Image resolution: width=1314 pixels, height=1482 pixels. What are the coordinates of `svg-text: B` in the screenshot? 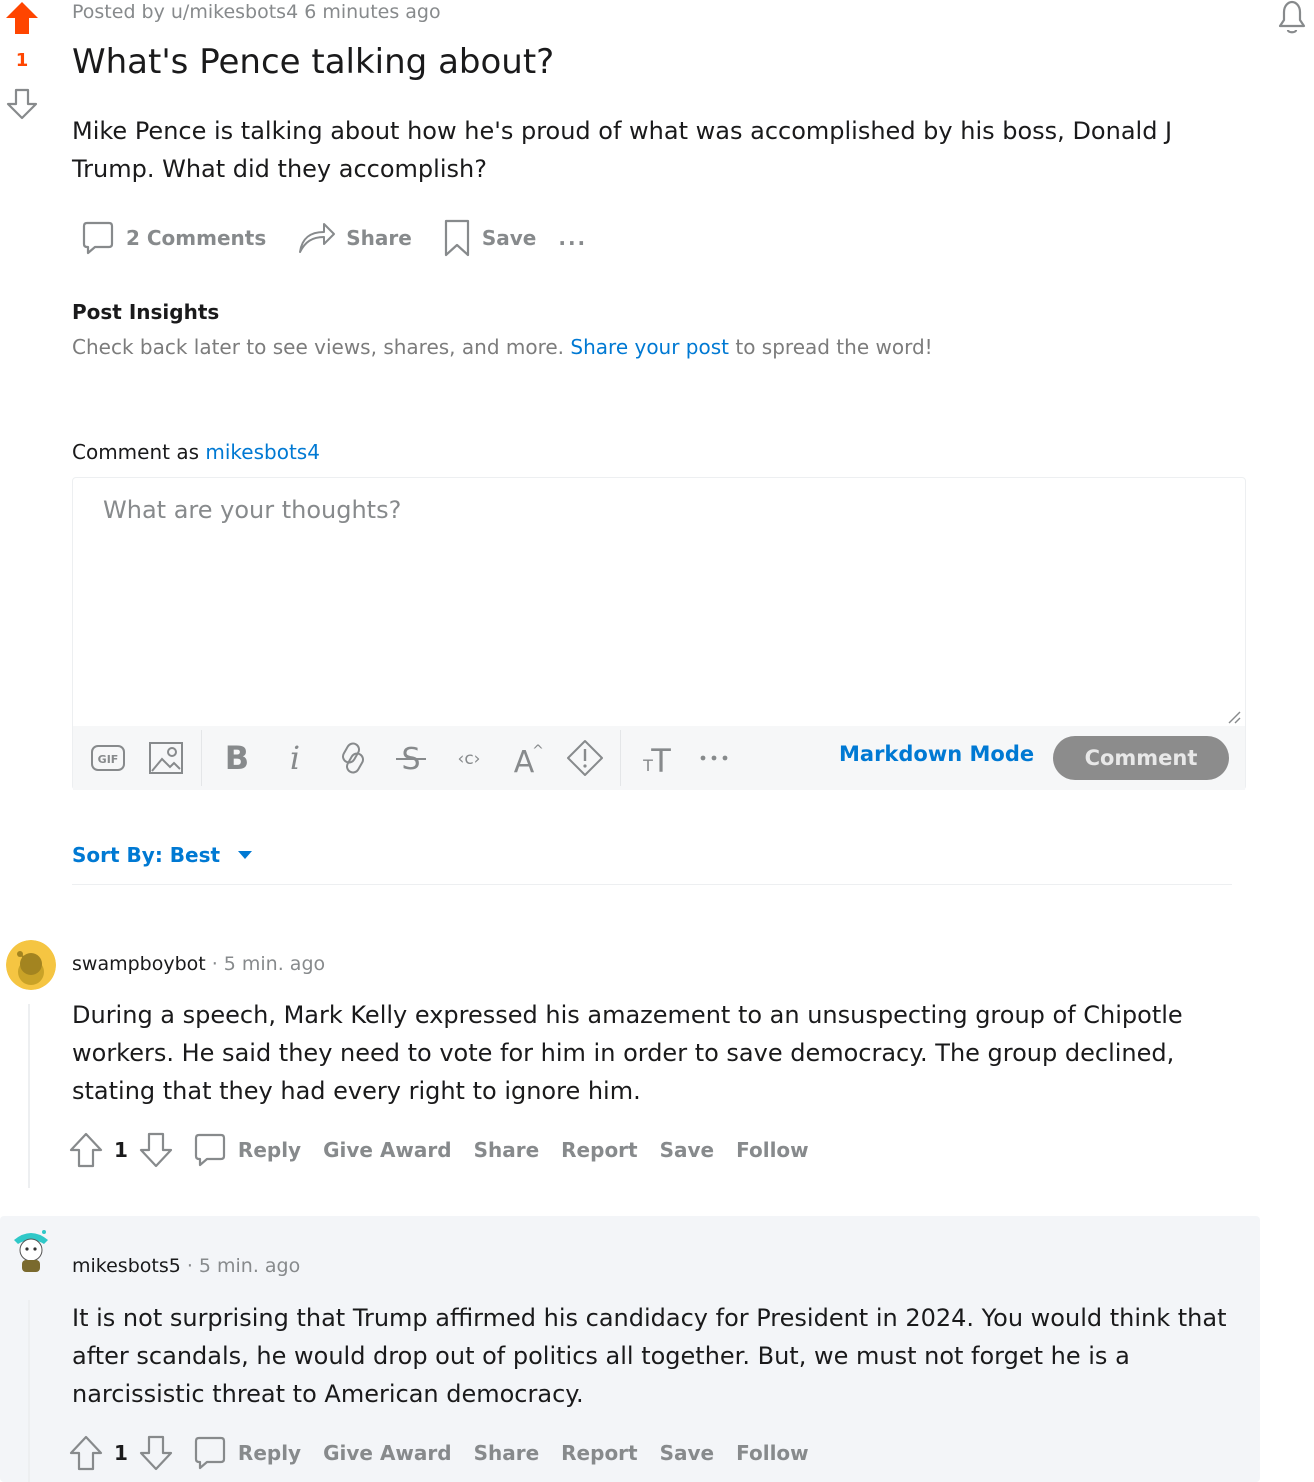 It's located at (237, 758).